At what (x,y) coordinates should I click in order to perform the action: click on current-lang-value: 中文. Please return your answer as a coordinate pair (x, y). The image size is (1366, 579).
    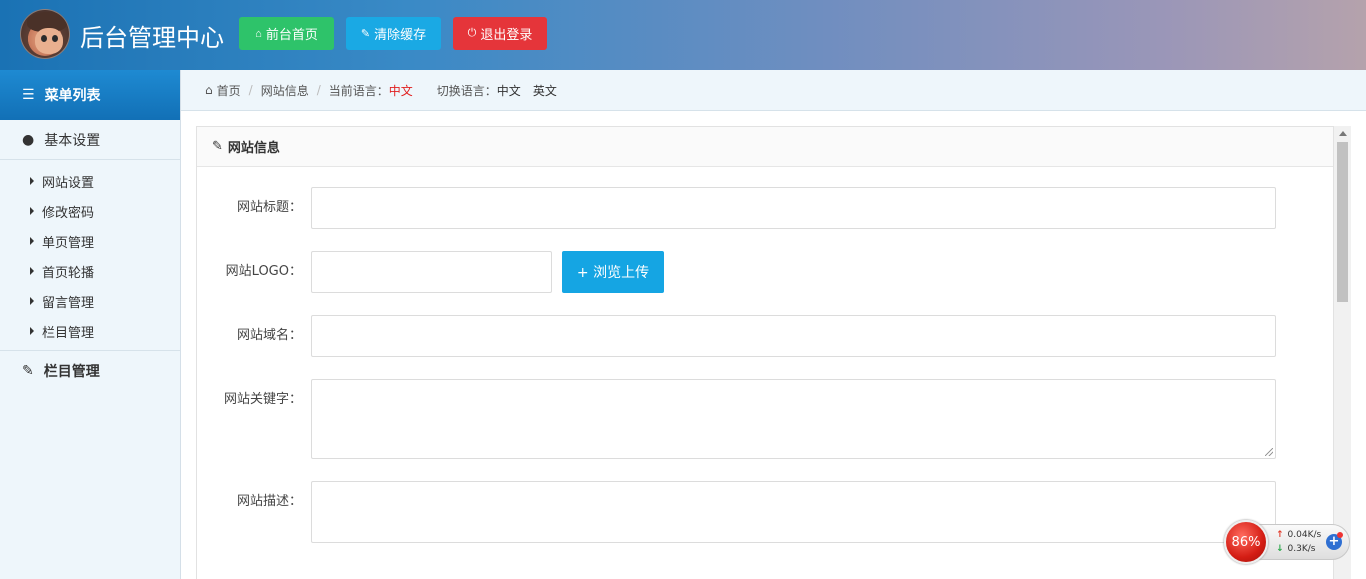
    Looking at the image, I should click on (400, 90).